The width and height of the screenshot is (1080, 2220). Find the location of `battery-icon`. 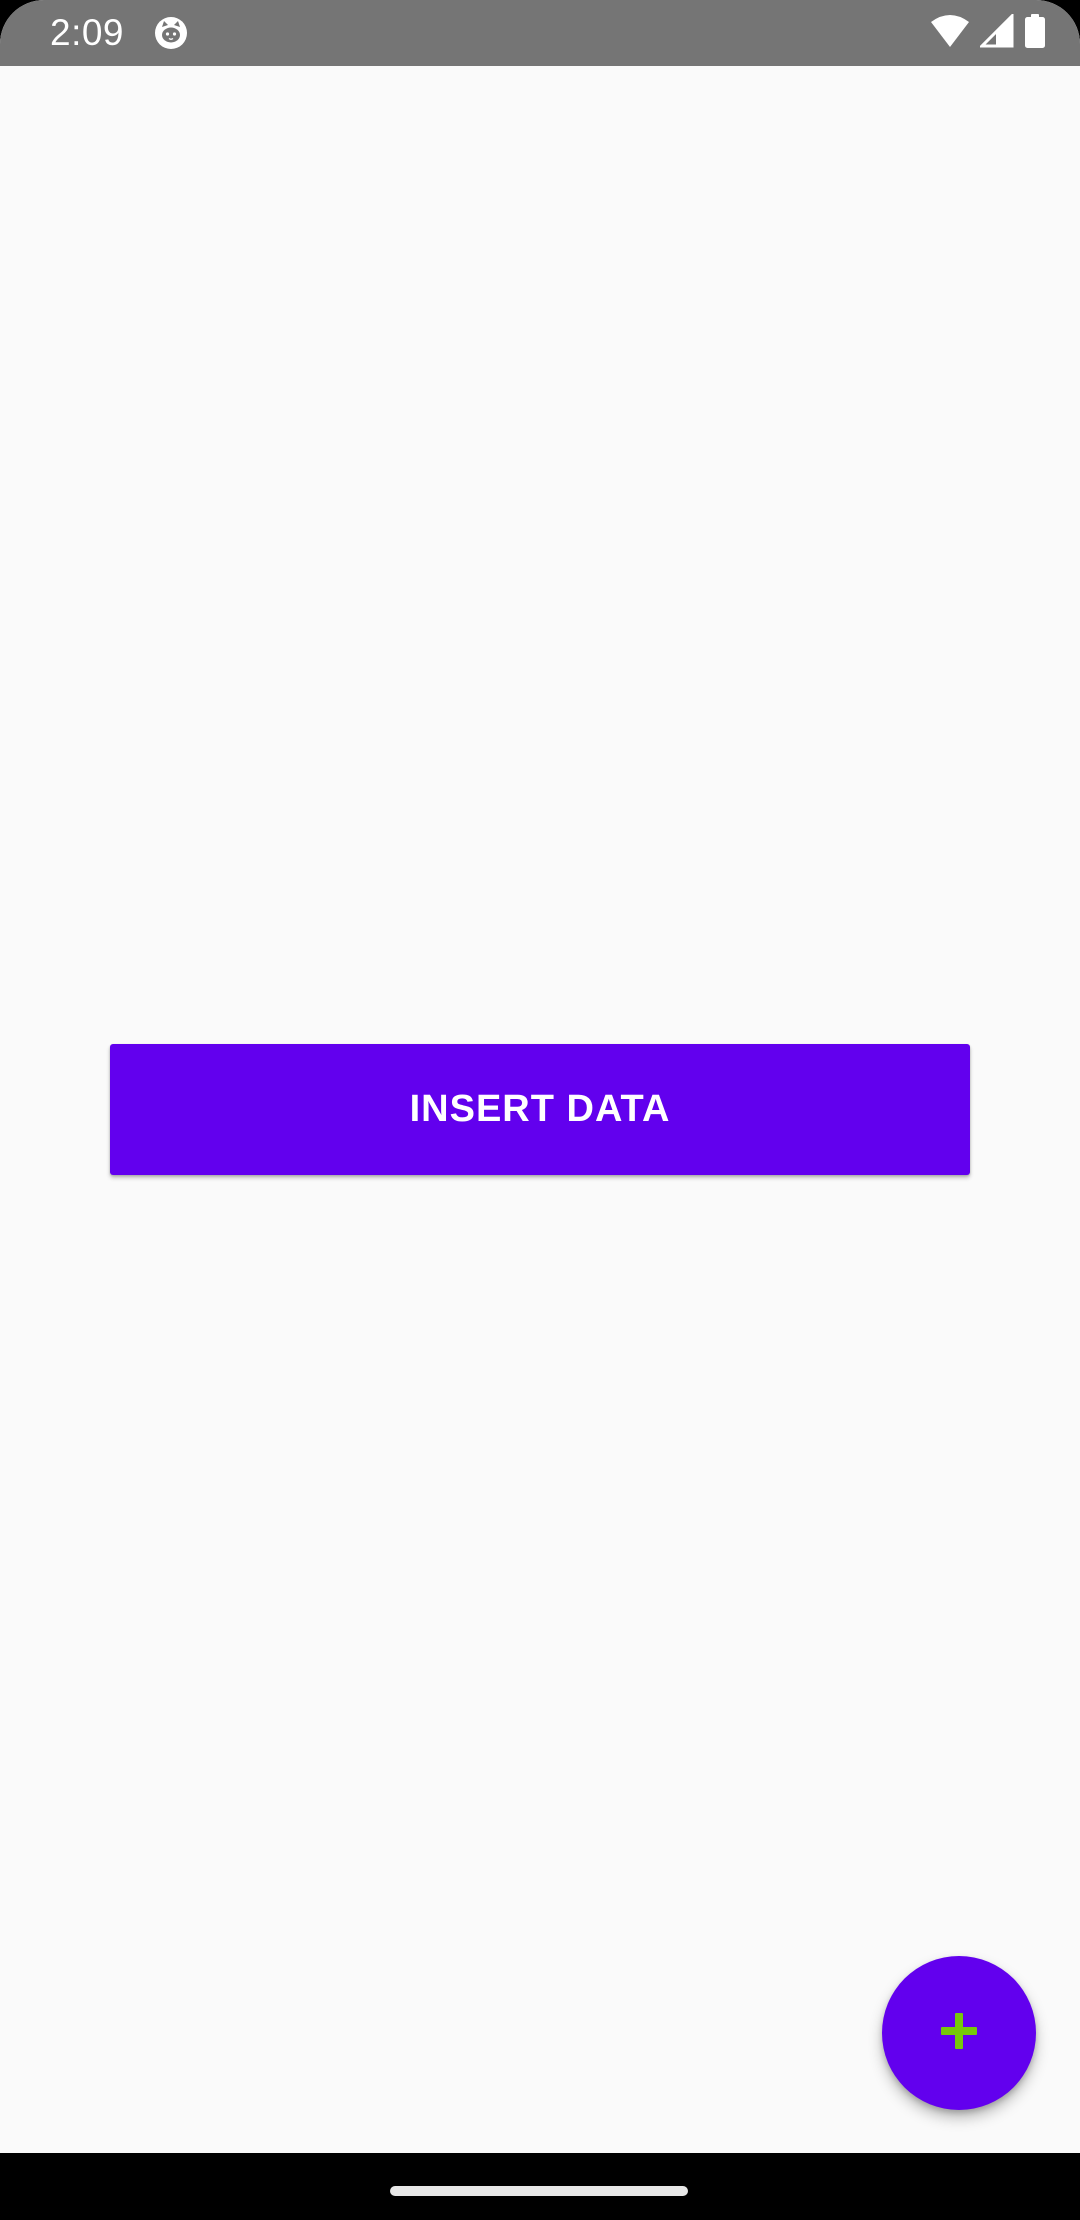

battery-icon is located at coordinates (1035, 33).